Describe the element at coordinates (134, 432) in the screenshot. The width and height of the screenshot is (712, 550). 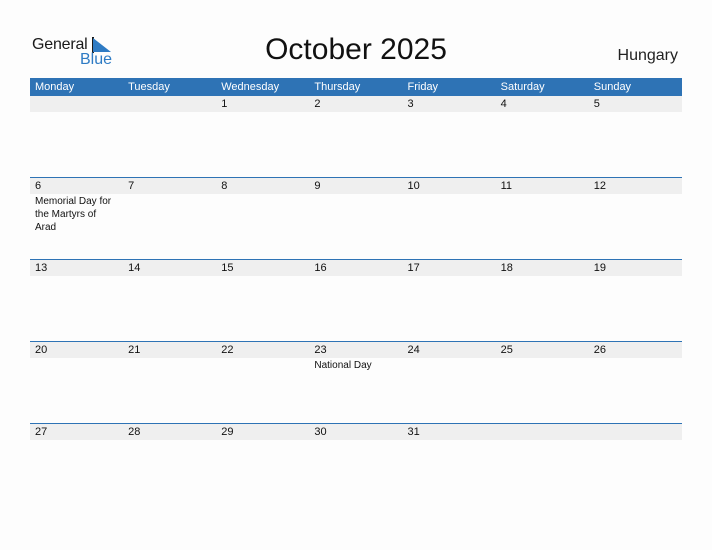
I see `day-number: 28` at that location.